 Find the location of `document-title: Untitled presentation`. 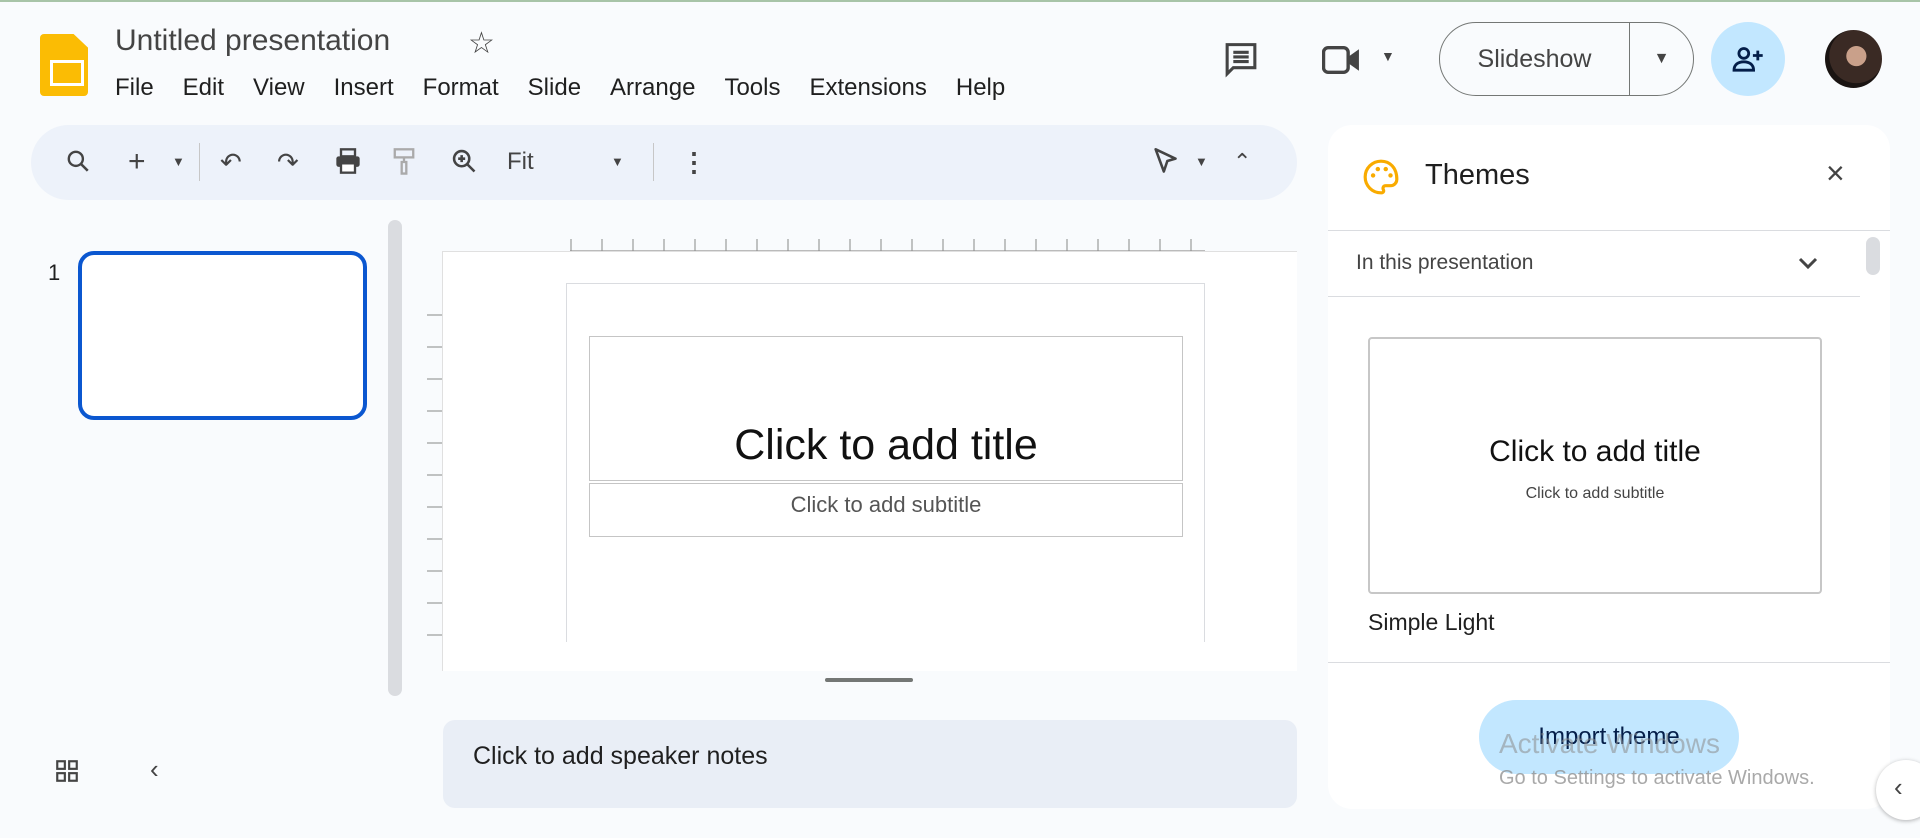

document-title: Untitled presentation is located at coordinates (252, 41).